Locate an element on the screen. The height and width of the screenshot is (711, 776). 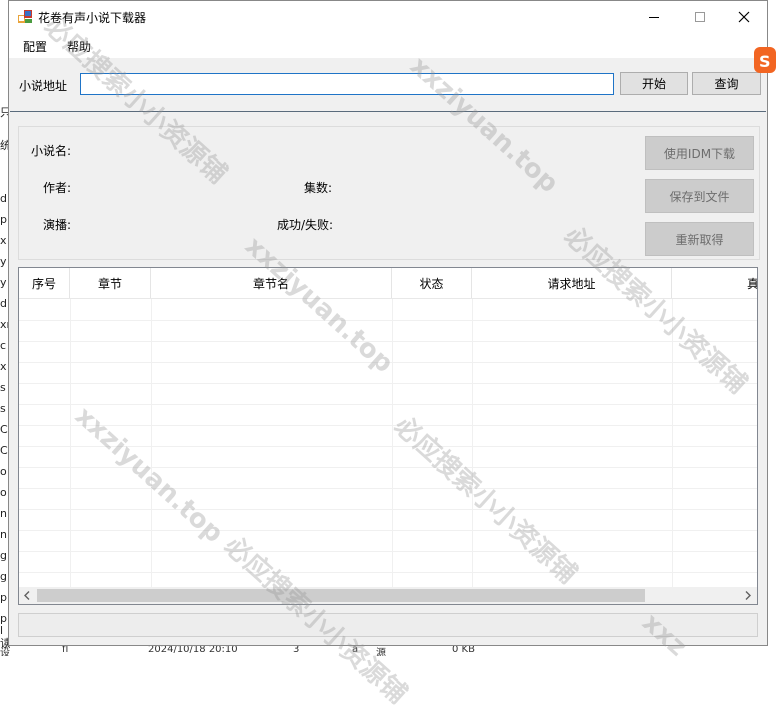
col-header-index: 序号 is located at coordinates (44, 283).